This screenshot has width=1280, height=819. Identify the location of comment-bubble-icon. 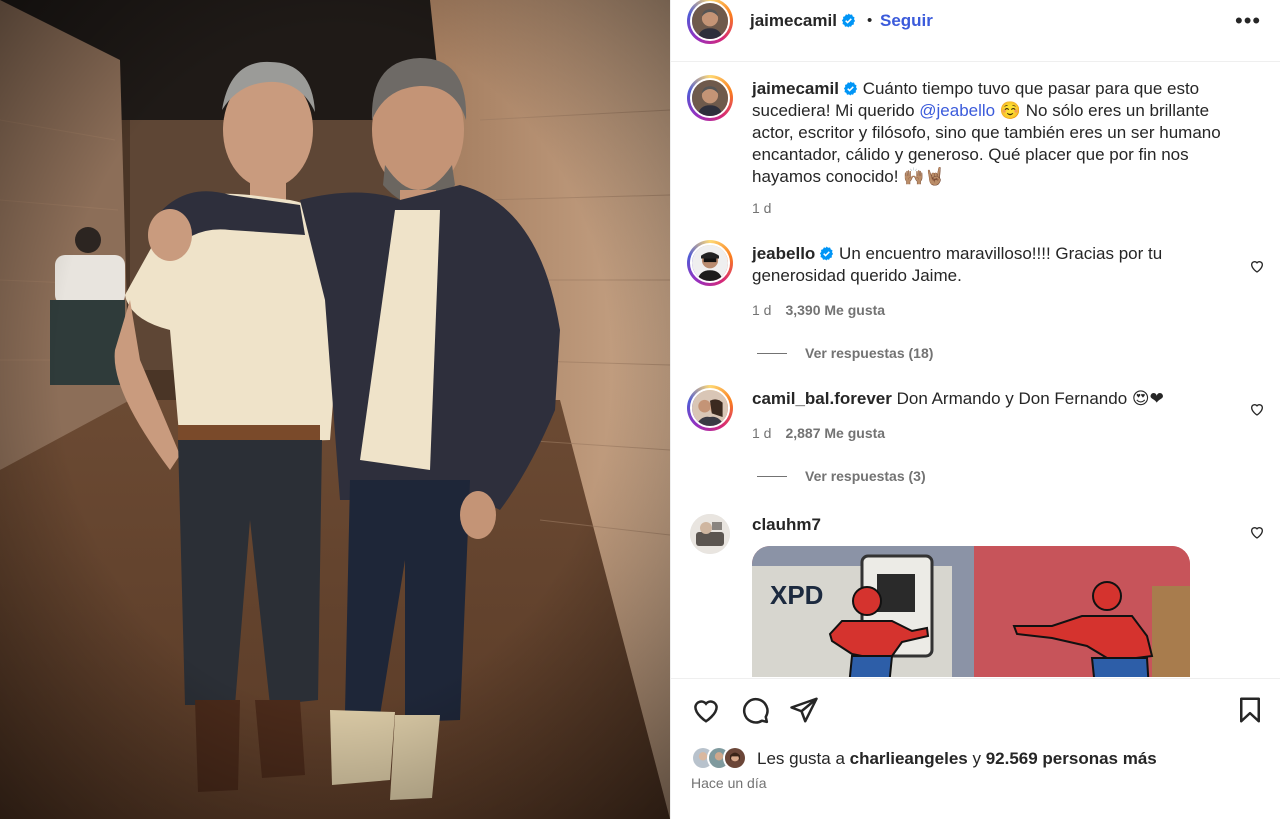
(756, 711).